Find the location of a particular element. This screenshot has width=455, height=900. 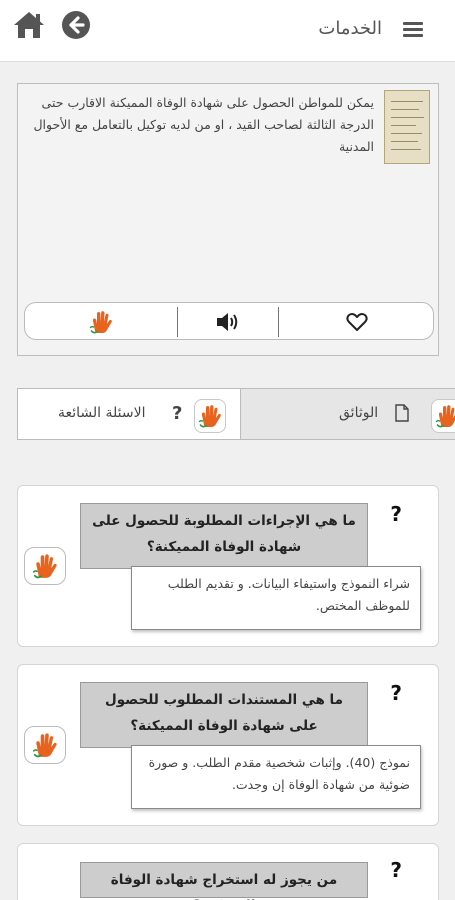

tab-bar: الاسئلة الشائعة ? الوثائق is located at coordinates (236, 414).